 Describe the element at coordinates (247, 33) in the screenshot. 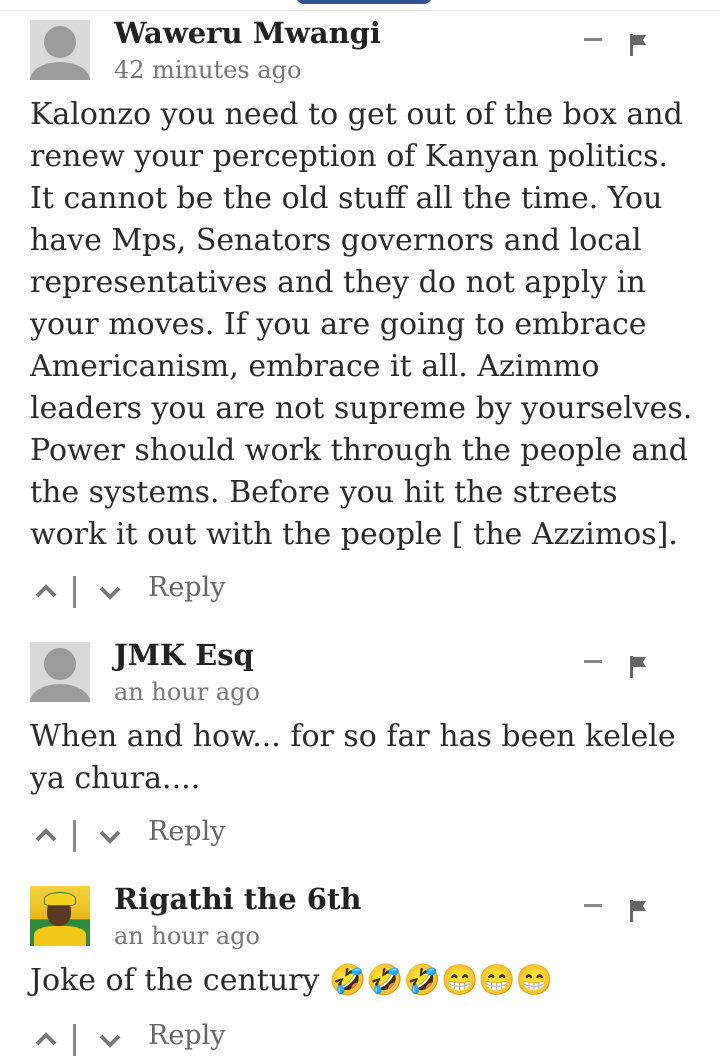

I see `comment-author: Waweru Mwangi` at that location.